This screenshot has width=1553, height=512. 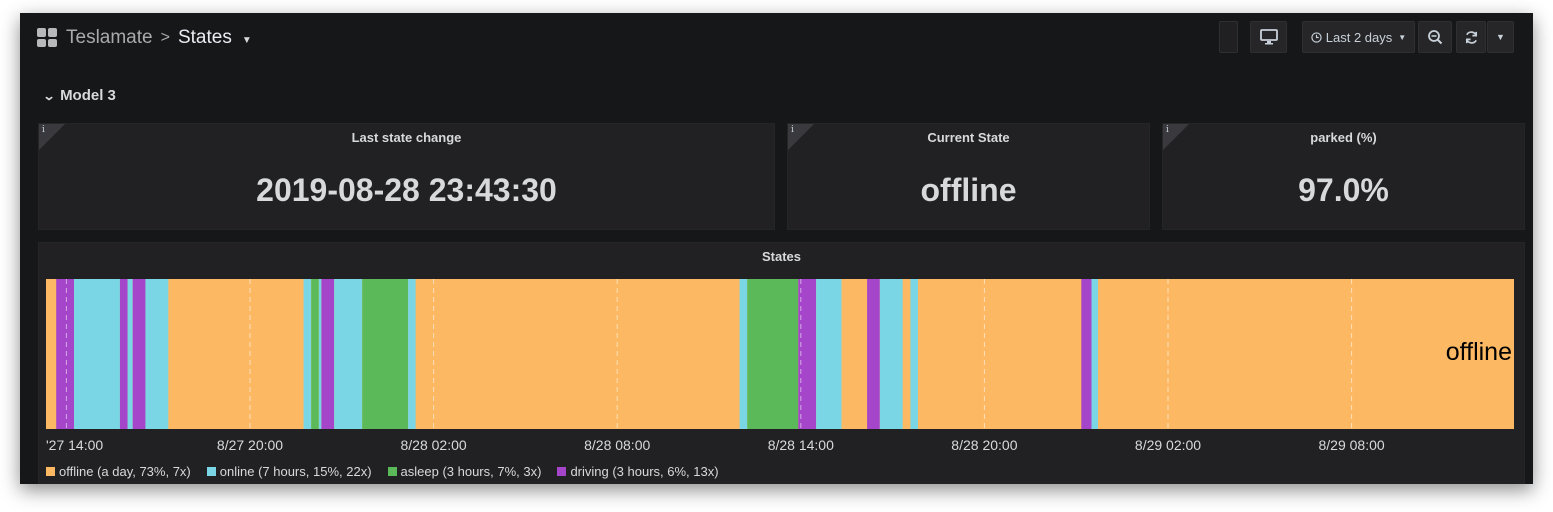 I want to click on legend-item: driving (3 hours, 6%, 13x), so click(x=638, y=471).